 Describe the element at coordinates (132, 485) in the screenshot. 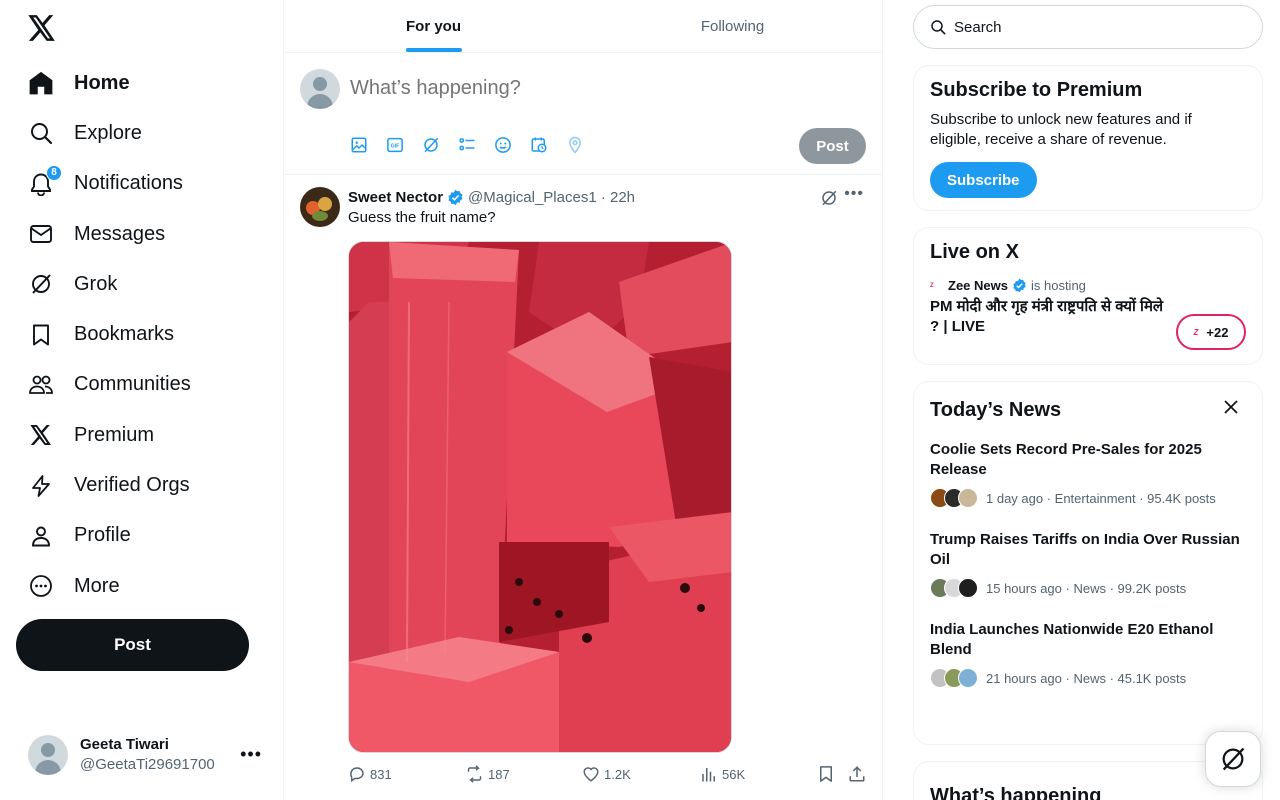

I see `nav-label: Verified Orgs` at that location.